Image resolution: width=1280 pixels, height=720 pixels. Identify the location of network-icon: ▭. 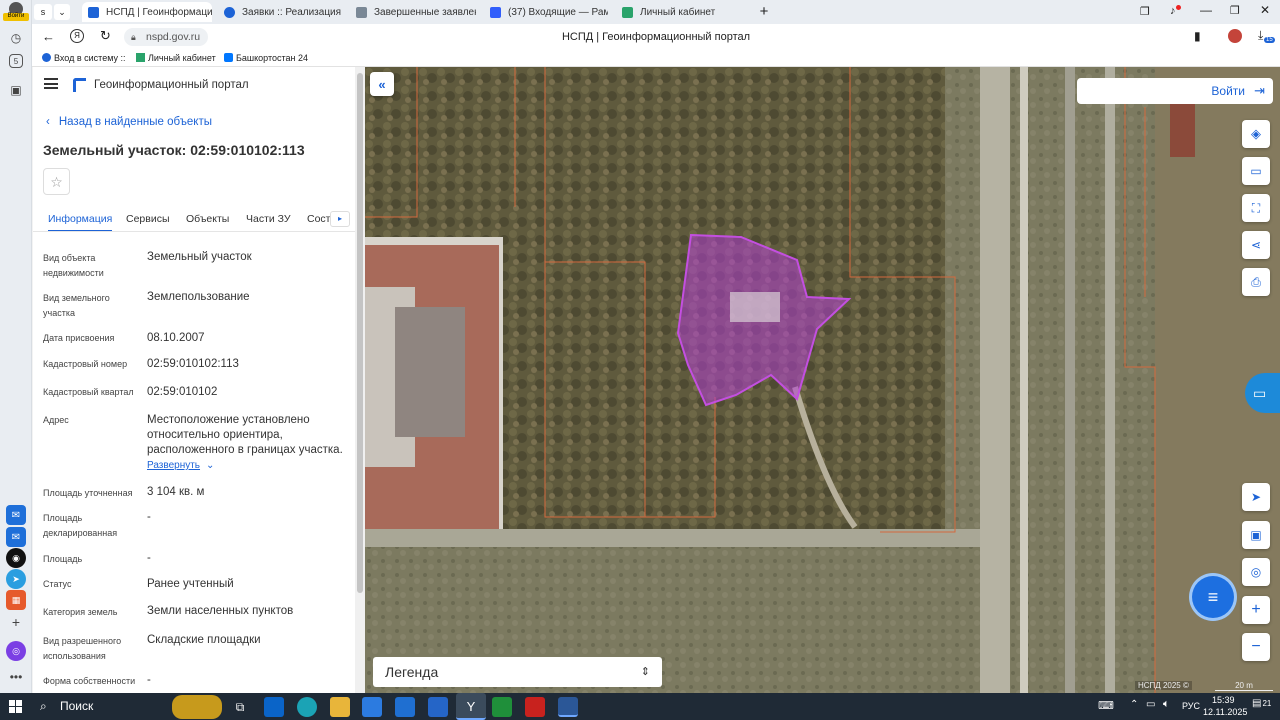
(1150, 704).